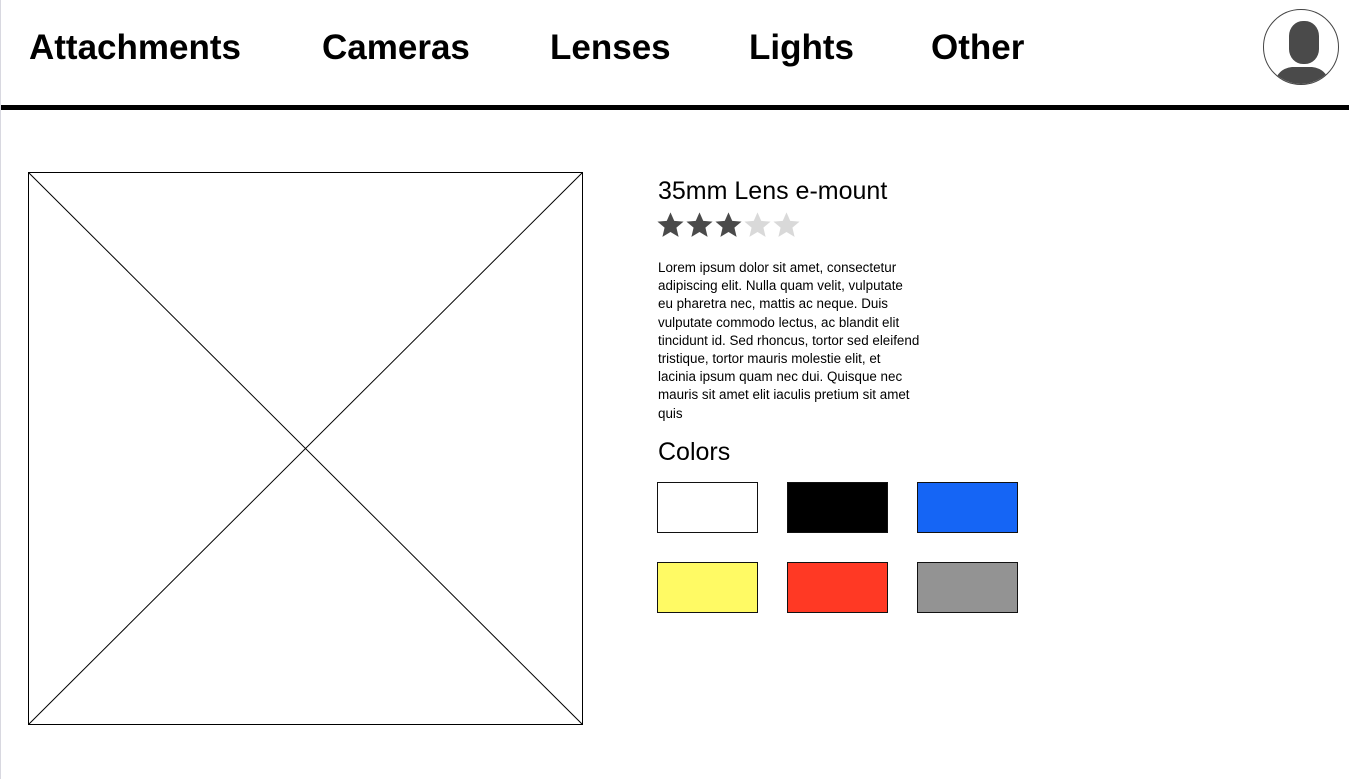 This screenshot has width=1366, height=779. What do you see at coordinates (977, 48) in the screenshot?
I see `nav-item-other: Other` at bounding box center [977, 48].